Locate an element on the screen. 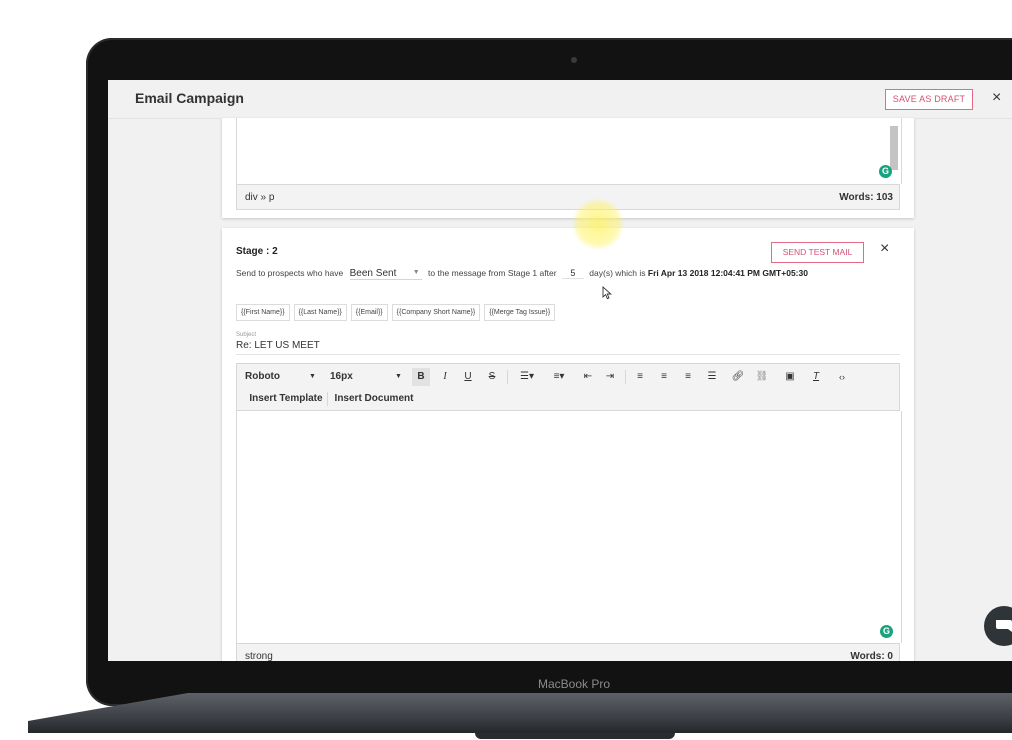 The width and height of the screenshot is (1012, 740). stage-2-status-bar: strong Words: 0 is located at coordinates (568, 652).